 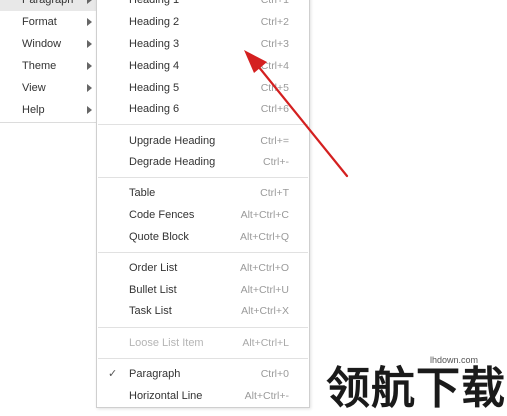 What do you see at coordinates (296, 114) in the screenshot?
I see `annotation-arrow-icon` at bounding box center [296, 114].